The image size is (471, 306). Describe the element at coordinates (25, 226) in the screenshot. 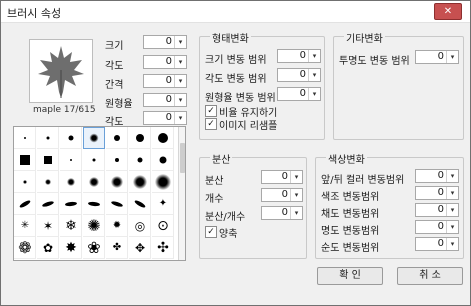

I see `brush-thumbnail: ✳` at that location.